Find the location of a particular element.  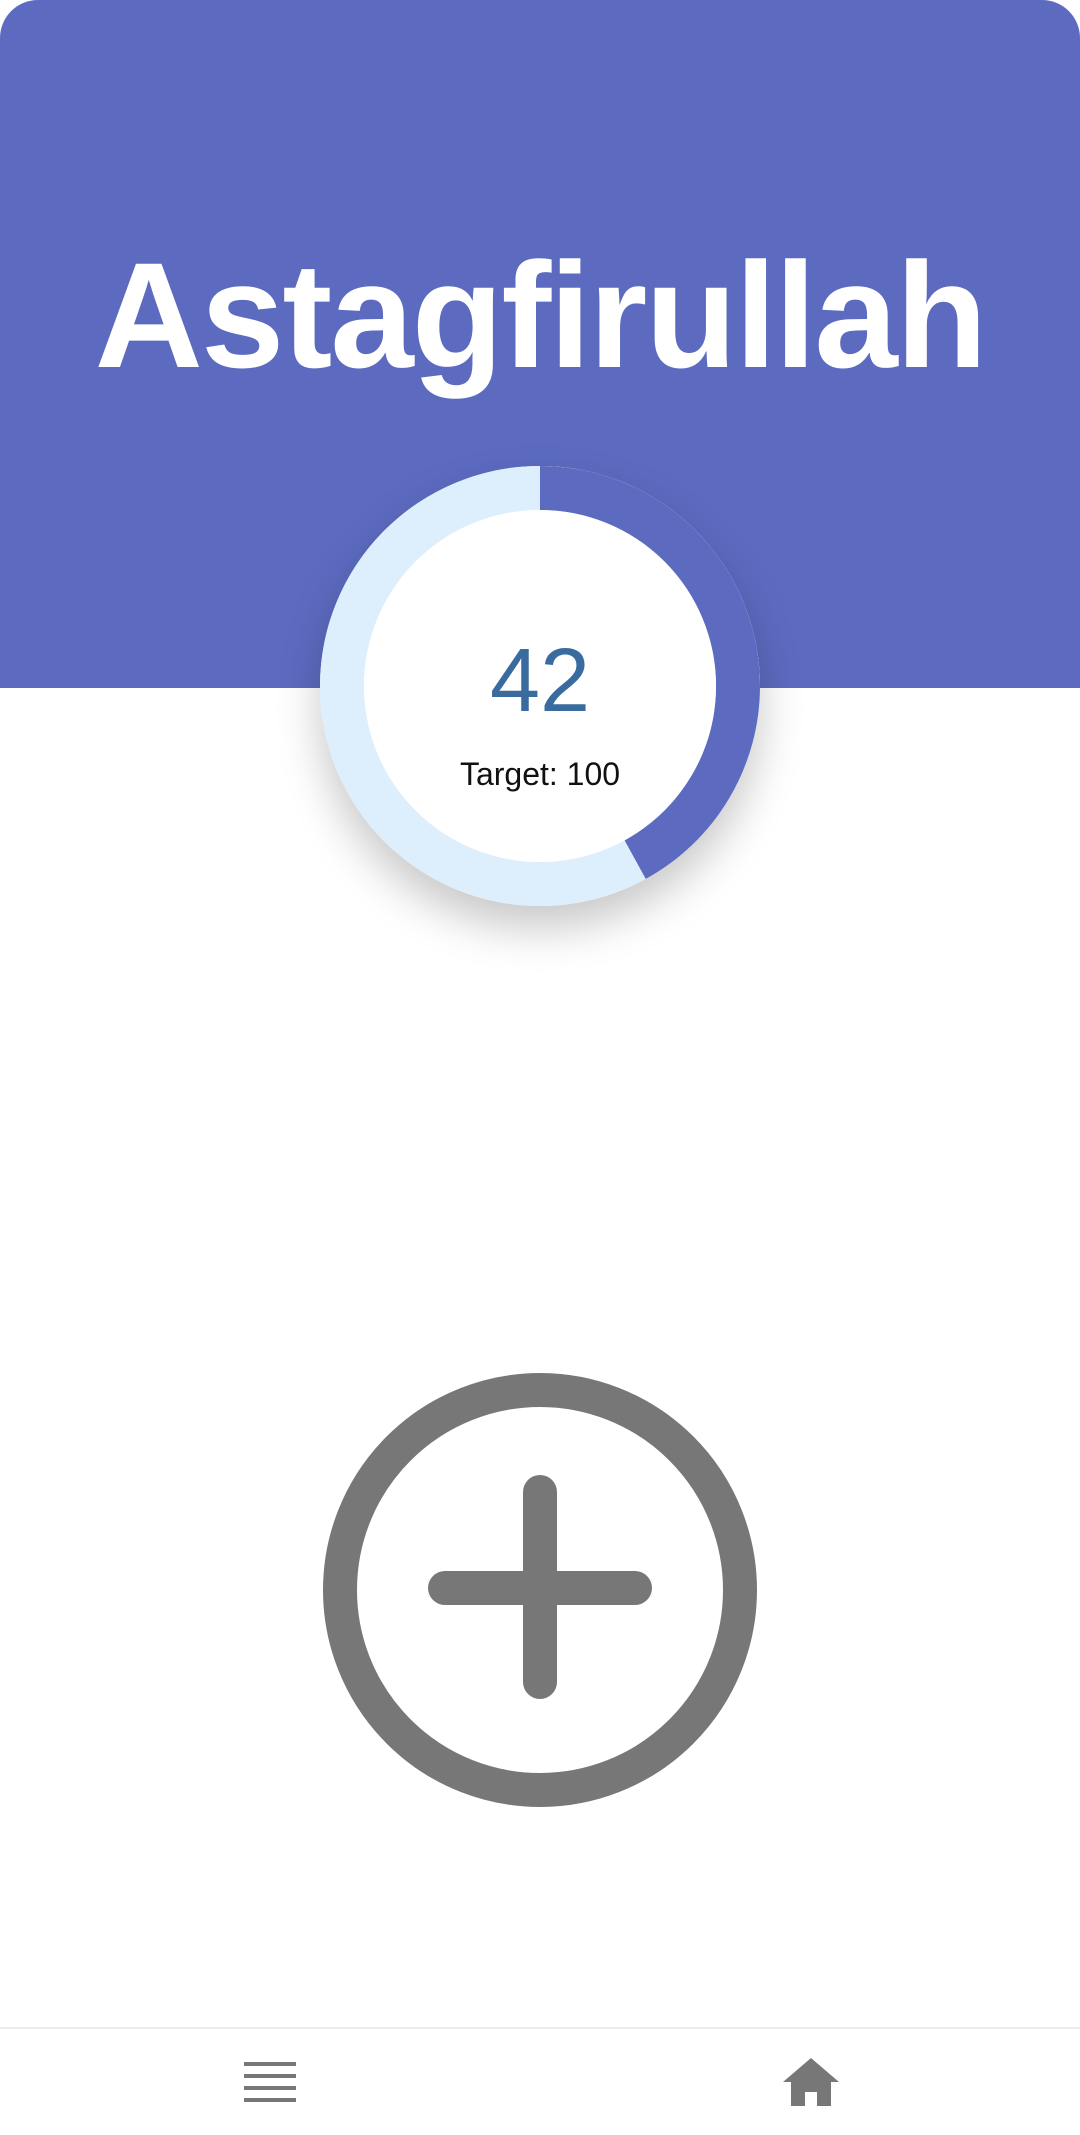

dhikr-title: Astagfirullah is located at coordinates (541, 315).